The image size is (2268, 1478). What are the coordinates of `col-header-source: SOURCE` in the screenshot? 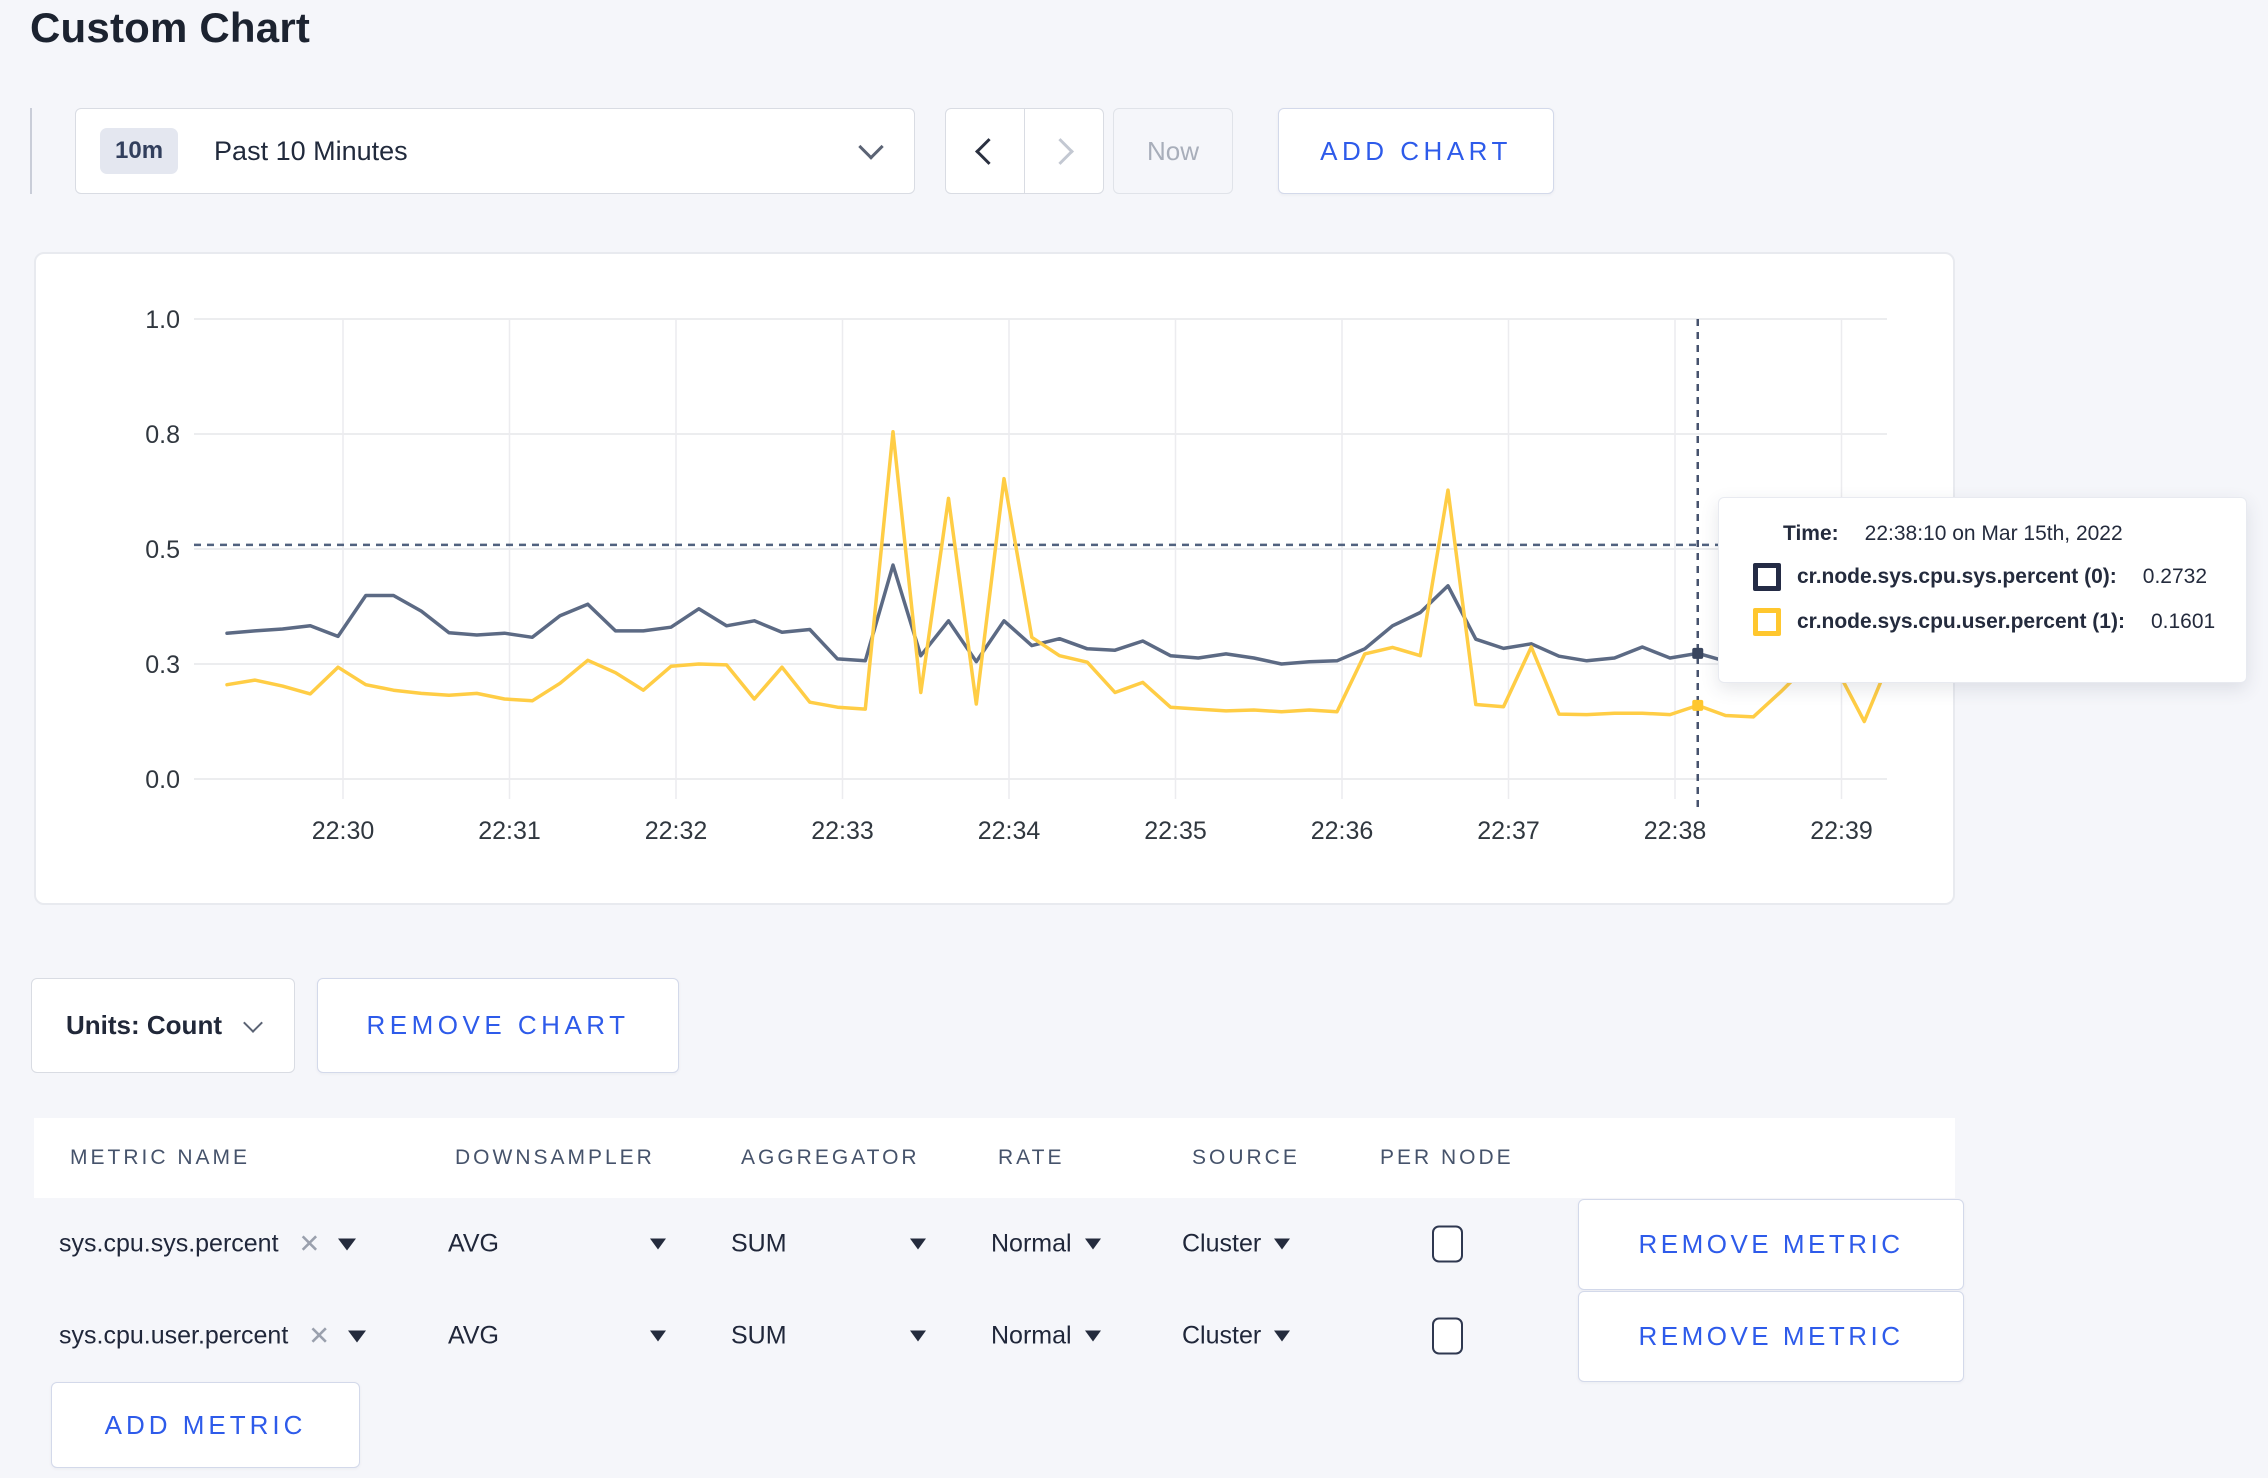 It's located at (1246, 1157).